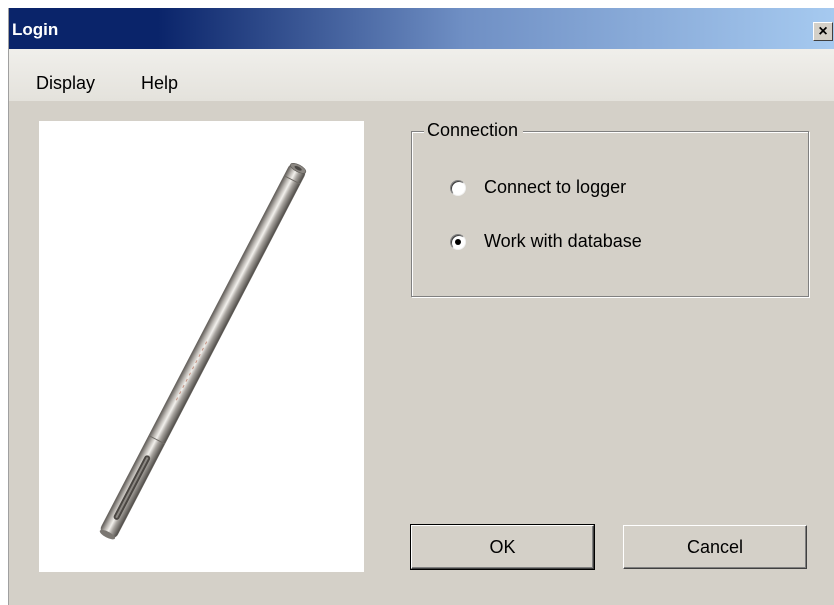  I want to click on menu-display: Display, so click(65, 83).